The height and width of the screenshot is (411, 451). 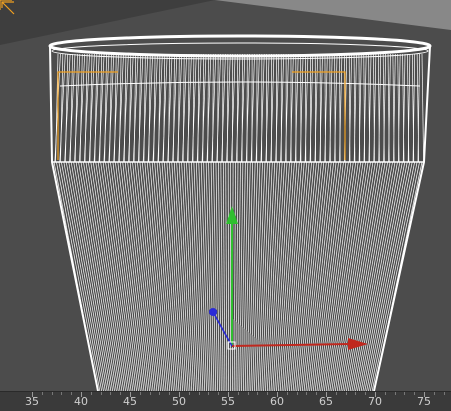 I want to click on ruler-tick-label: 40, so click(x=81, y=401).